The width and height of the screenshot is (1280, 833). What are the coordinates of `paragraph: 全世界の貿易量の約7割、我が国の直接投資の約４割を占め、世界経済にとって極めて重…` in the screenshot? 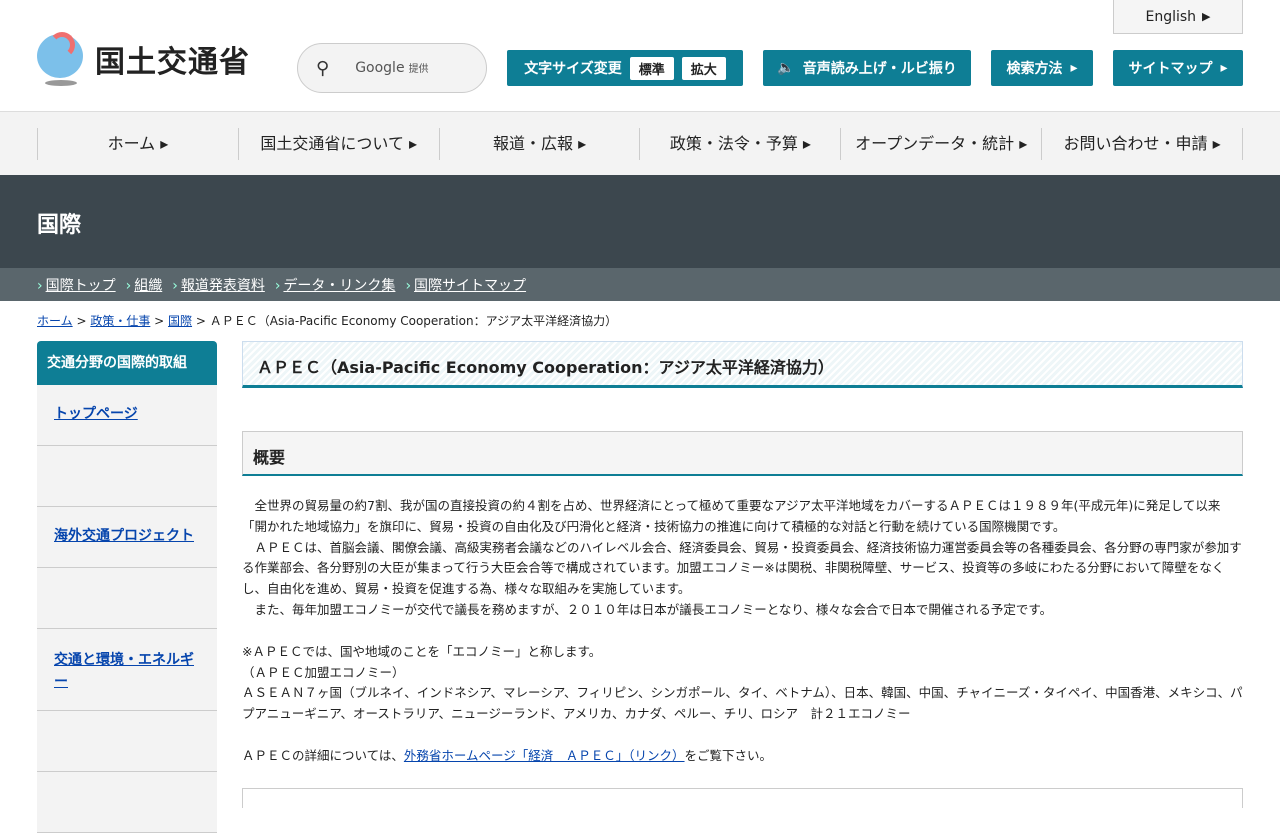 It's located at (731, 516).